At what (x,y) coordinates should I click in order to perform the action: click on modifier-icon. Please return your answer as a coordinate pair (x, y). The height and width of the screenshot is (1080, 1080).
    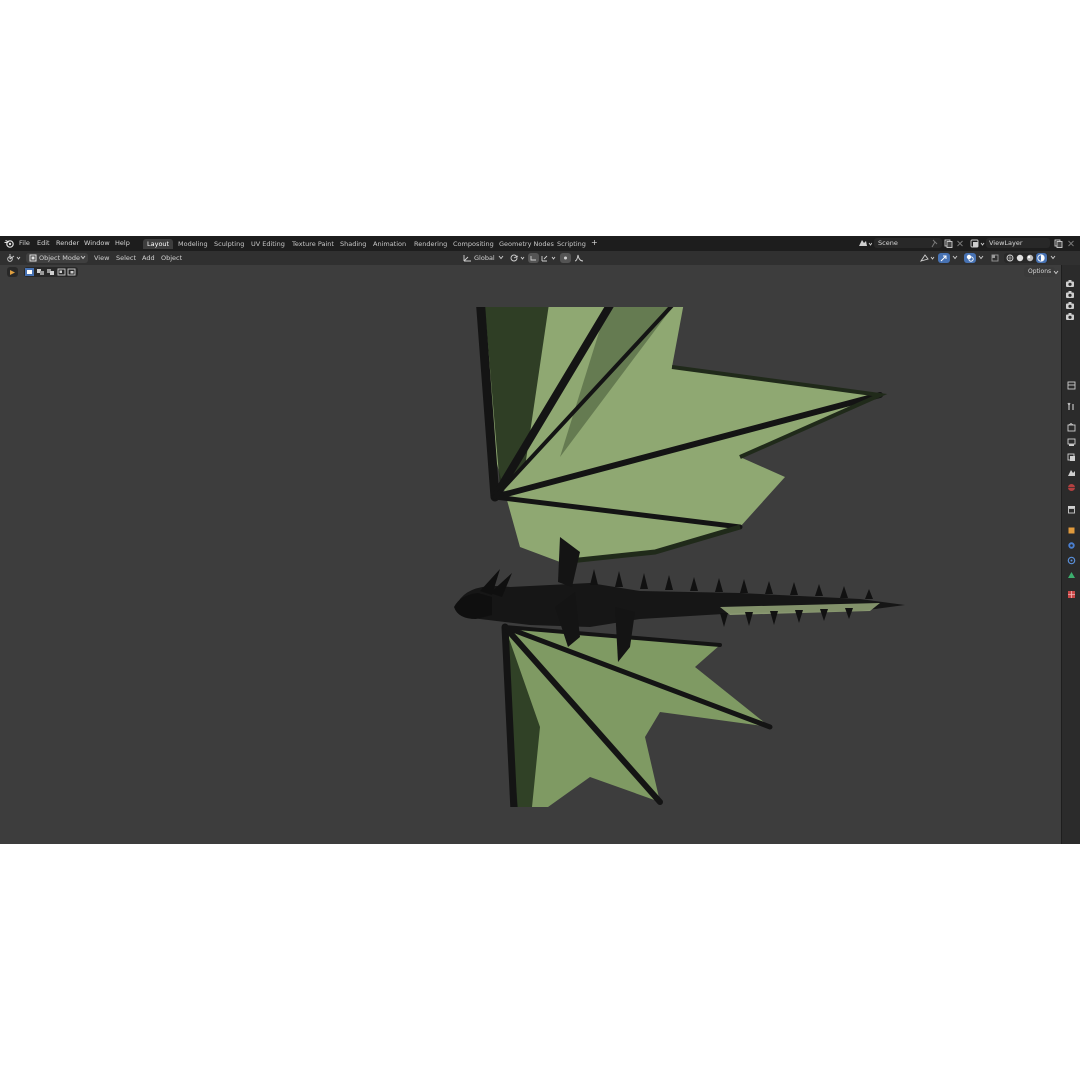
    Looking at the image, I should click on (1071, 545).